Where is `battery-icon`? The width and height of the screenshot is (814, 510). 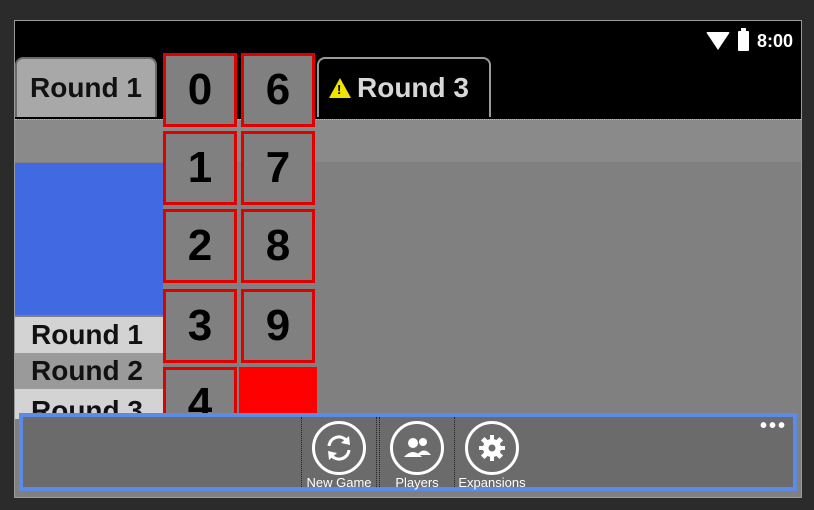 battery-icon is located at coordinates (743, 39).